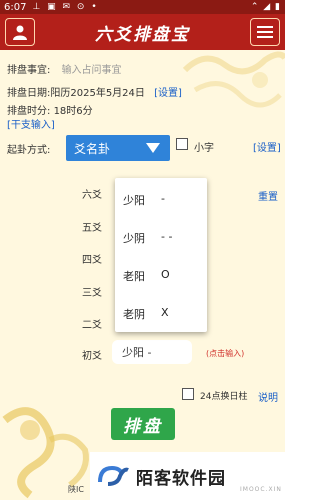 The width and height of the screenshot is (320, 500). Describe the element at coordinates (92, 228) in the screenshot. I see `yao-label-5: 五爻` at that location.